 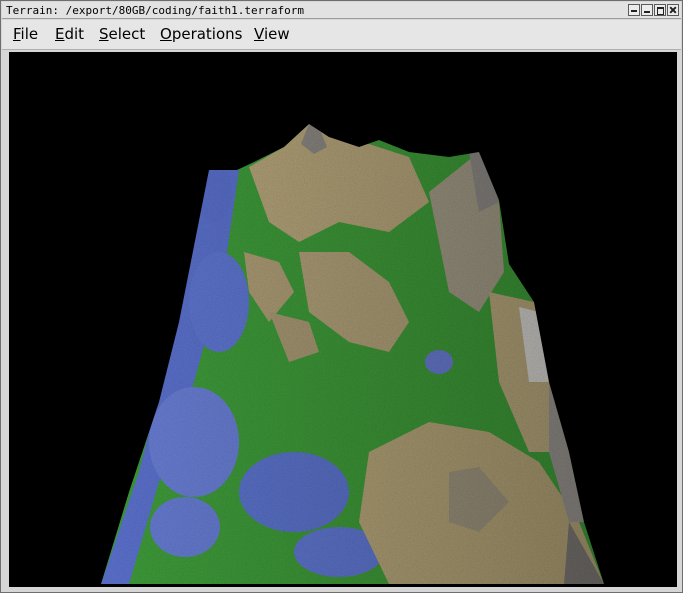 I want to click on menu-view-mnemonic: V, so click(x=259, y=34).